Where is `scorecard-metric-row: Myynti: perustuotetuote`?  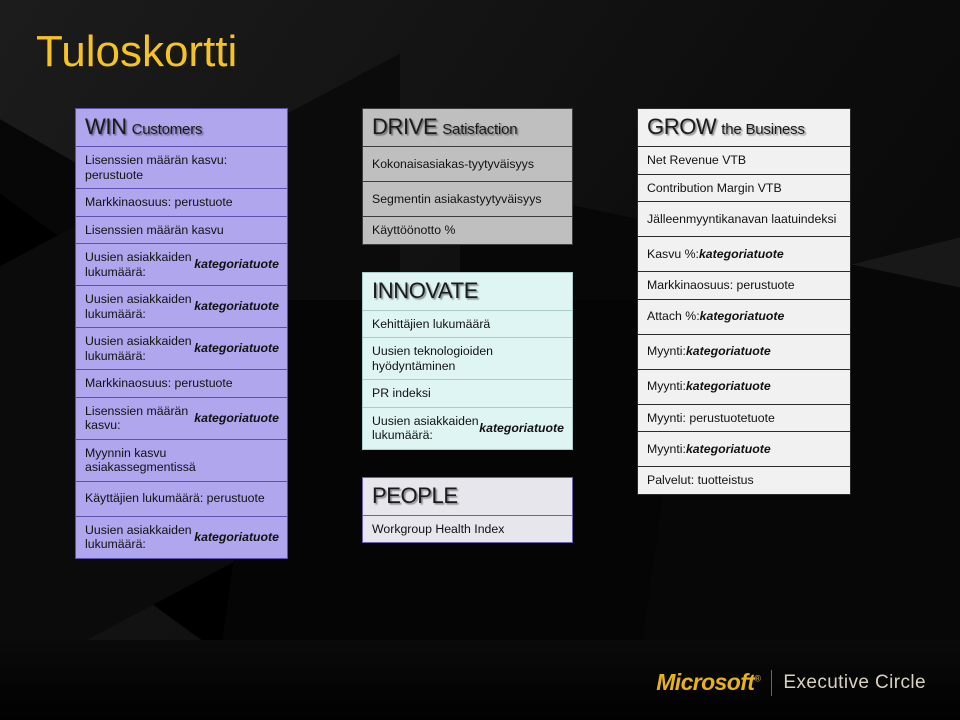
scorecard-metric-row: Myynti: perustuotetuote is located at coordinates (744, 418).